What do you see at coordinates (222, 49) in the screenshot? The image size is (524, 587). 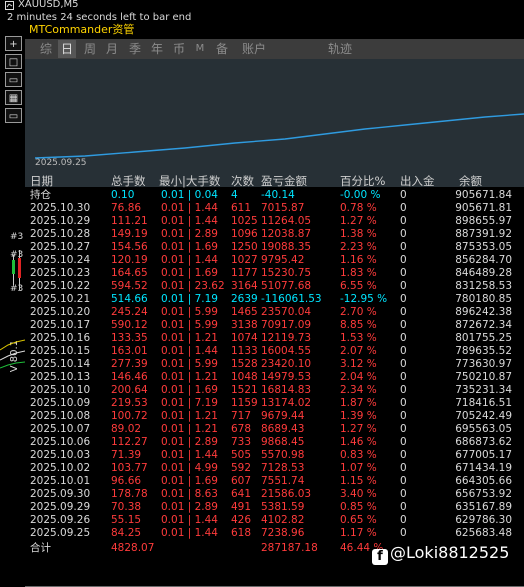 I see `tab-backup: 备` at bounding box center [222, 49].